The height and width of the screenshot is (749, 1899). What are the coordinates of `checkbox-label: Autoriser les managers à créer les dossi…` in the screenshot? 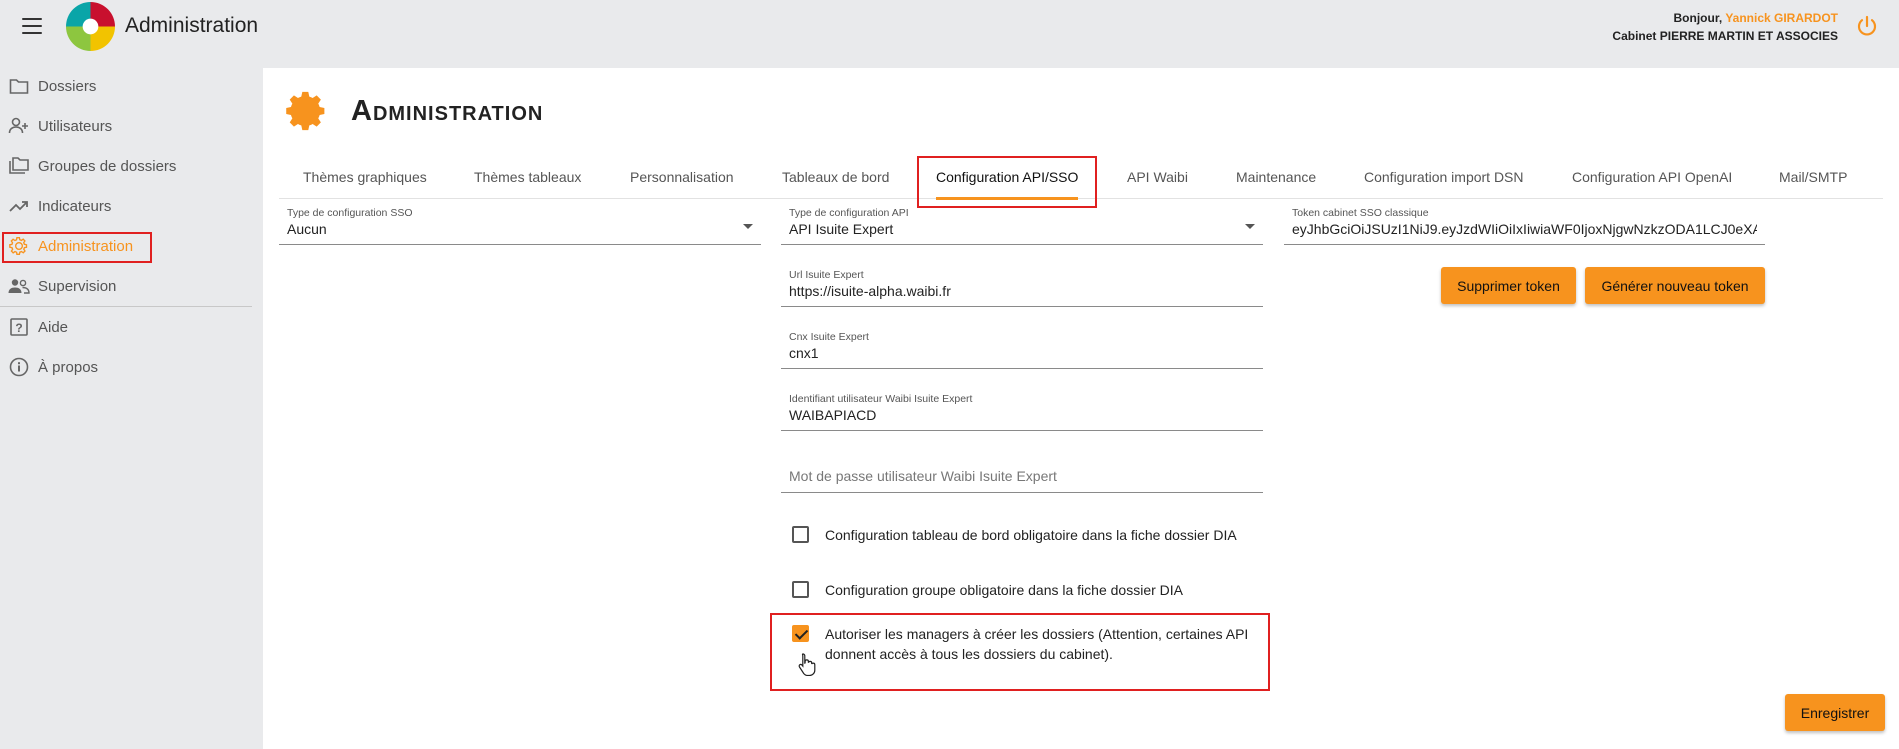 It's located at (1037, 644).